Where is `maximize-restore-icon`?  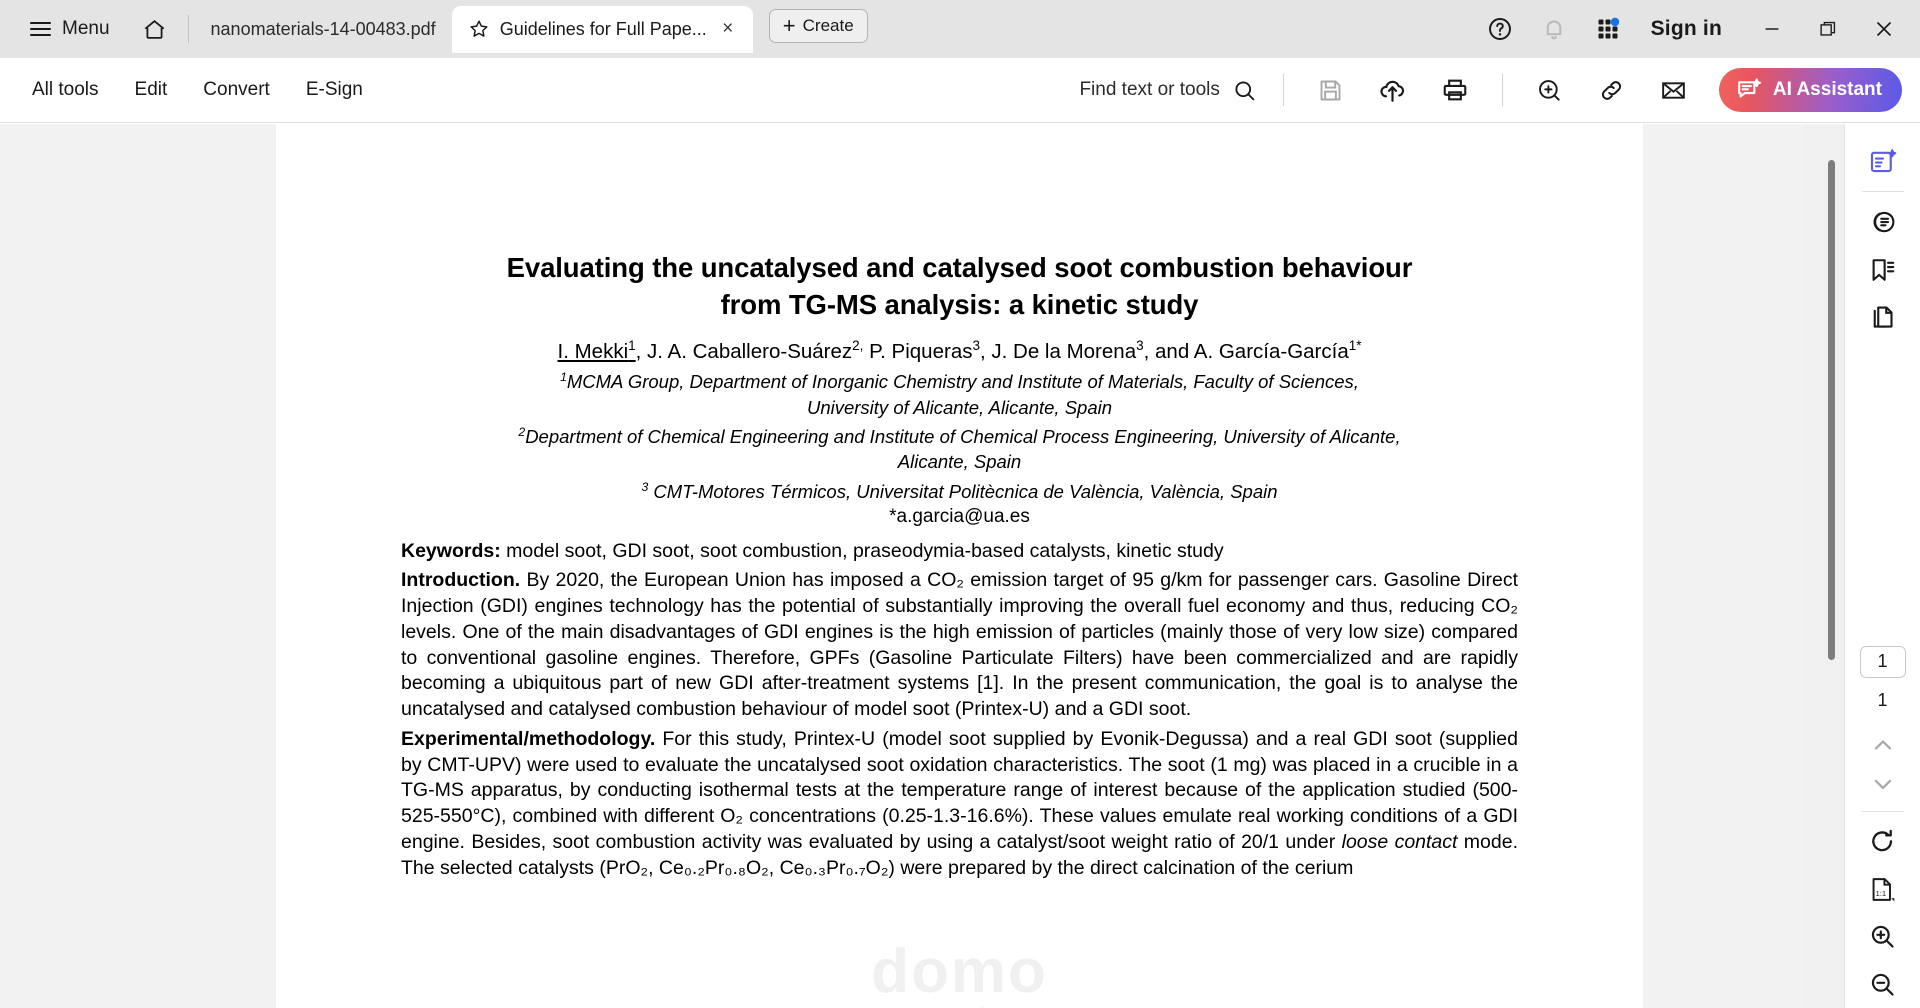
maximize-restore-icon is located at coordinates (1828, 28).